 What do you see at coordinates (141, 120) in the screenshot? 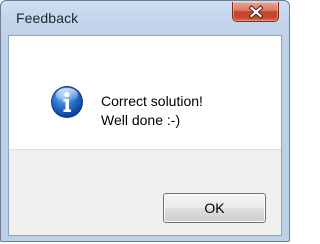
I see `message-line-2: Well done :-)` at bounding box center [141, 120].